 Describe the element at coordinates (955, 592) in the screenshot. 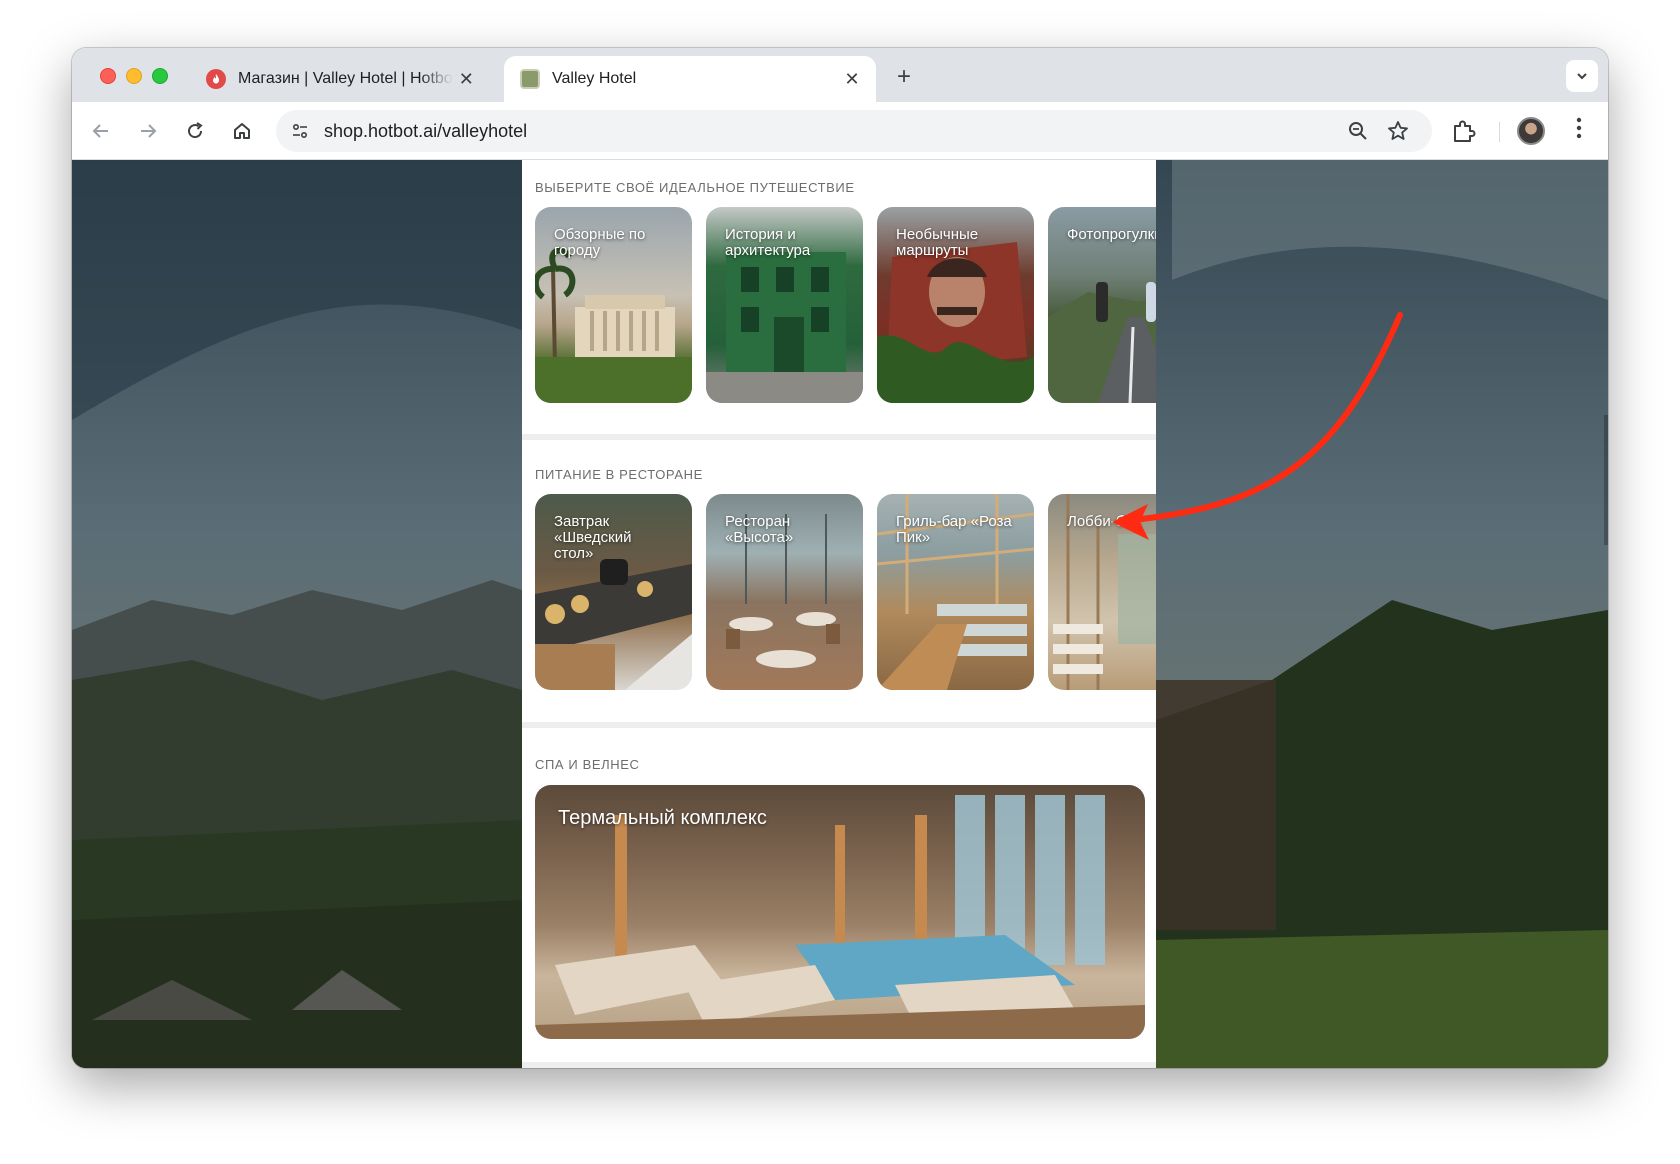

I see `card-grill-bar-roza-pik: Гриль-бар «Роза Пик»` at that location.